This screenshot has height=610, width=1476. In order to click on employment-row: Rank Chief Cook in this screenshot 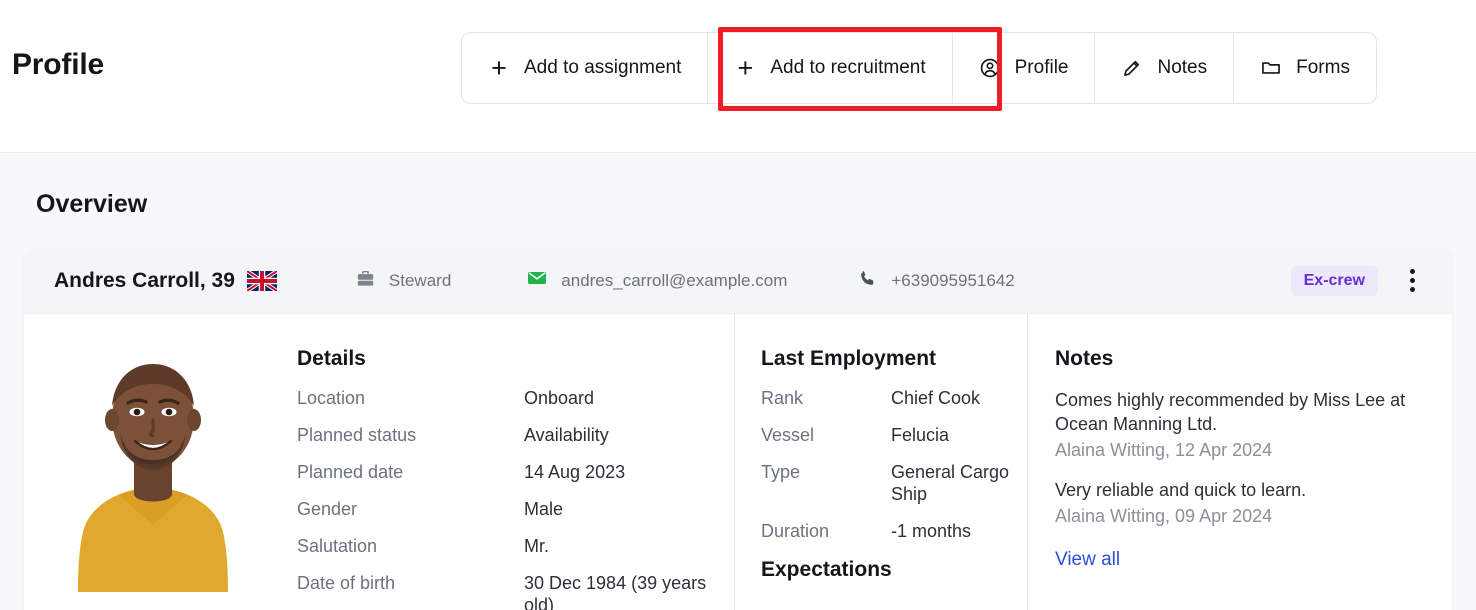, I will do `click(894, 399)`.